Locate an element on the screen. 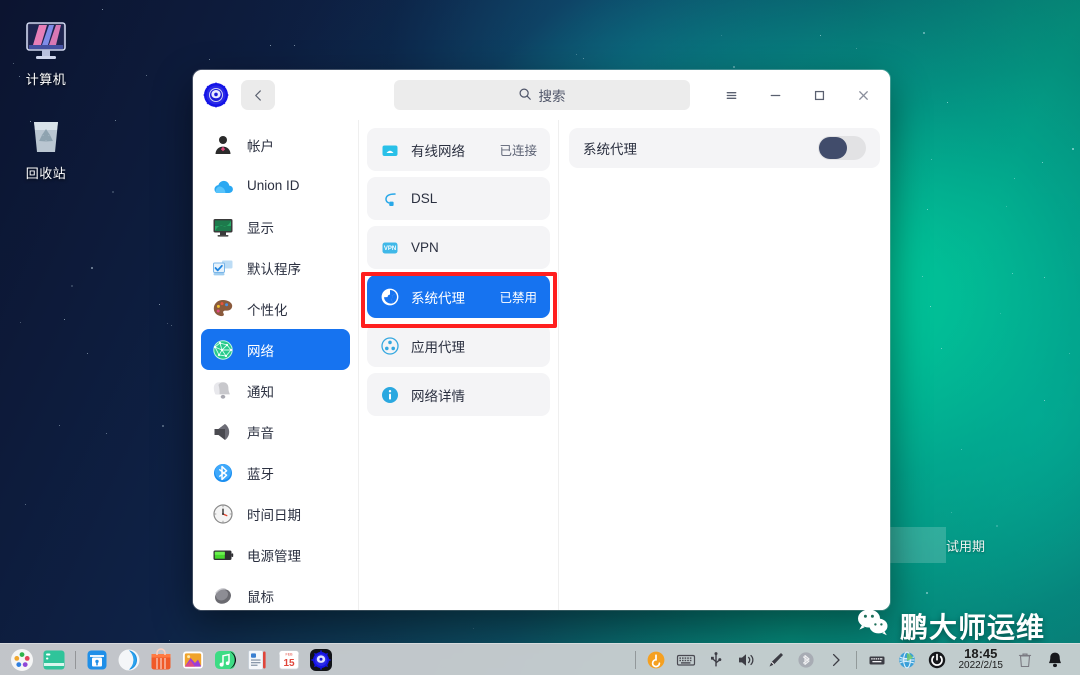 The image size is (1080, 675). minimize-icon is located at coordinates (775, 95).